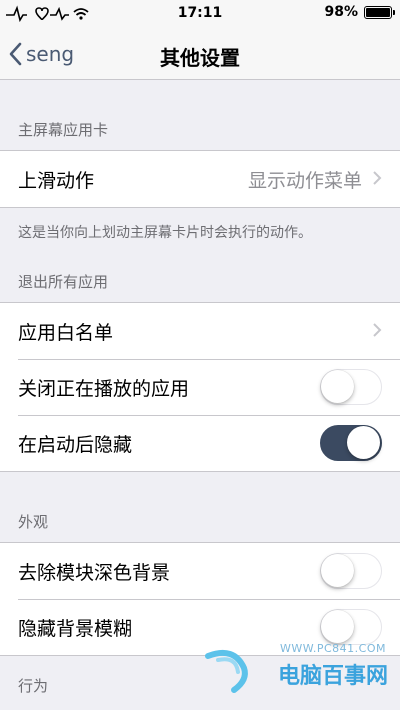  I want to click on watermark-swoosh-icon, so click(226, 671).